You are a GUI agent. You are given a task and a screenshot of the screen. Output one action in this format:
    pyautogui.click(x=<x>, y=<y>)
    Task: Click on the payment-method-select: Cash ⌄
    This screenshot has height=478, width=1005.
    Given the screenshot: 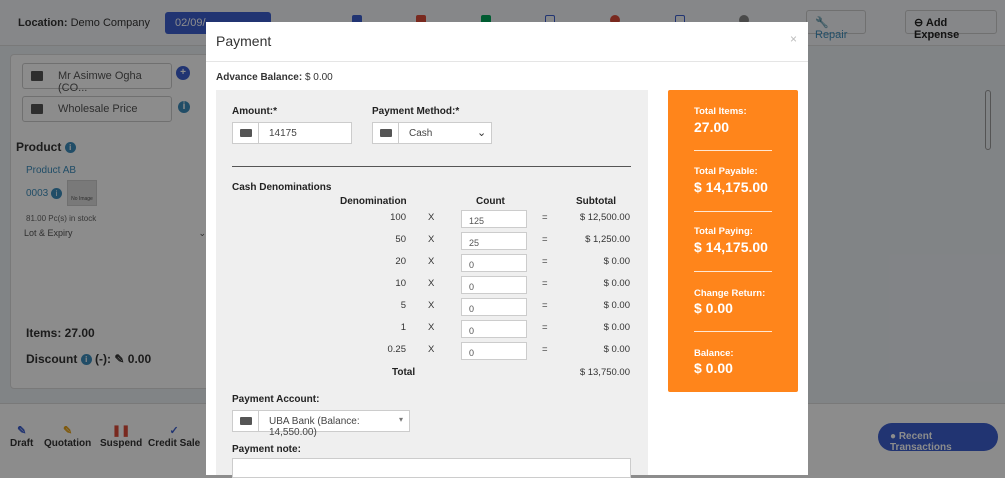 What is the action you would take?
    pyautogui.click(x=432, y=133)
    